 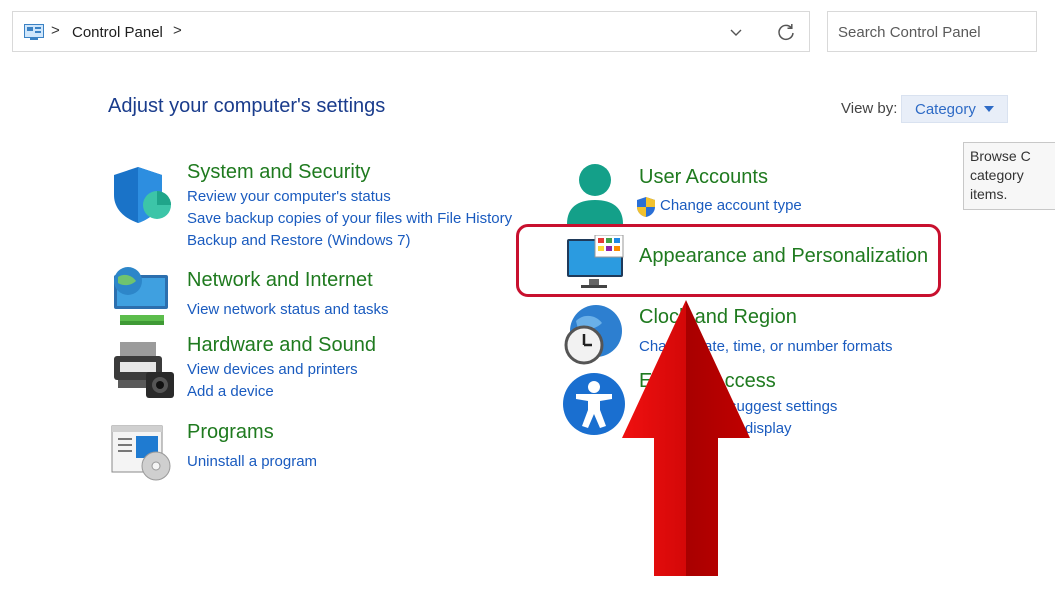 I want to click on shield-icon, so click(x=143, y=195).